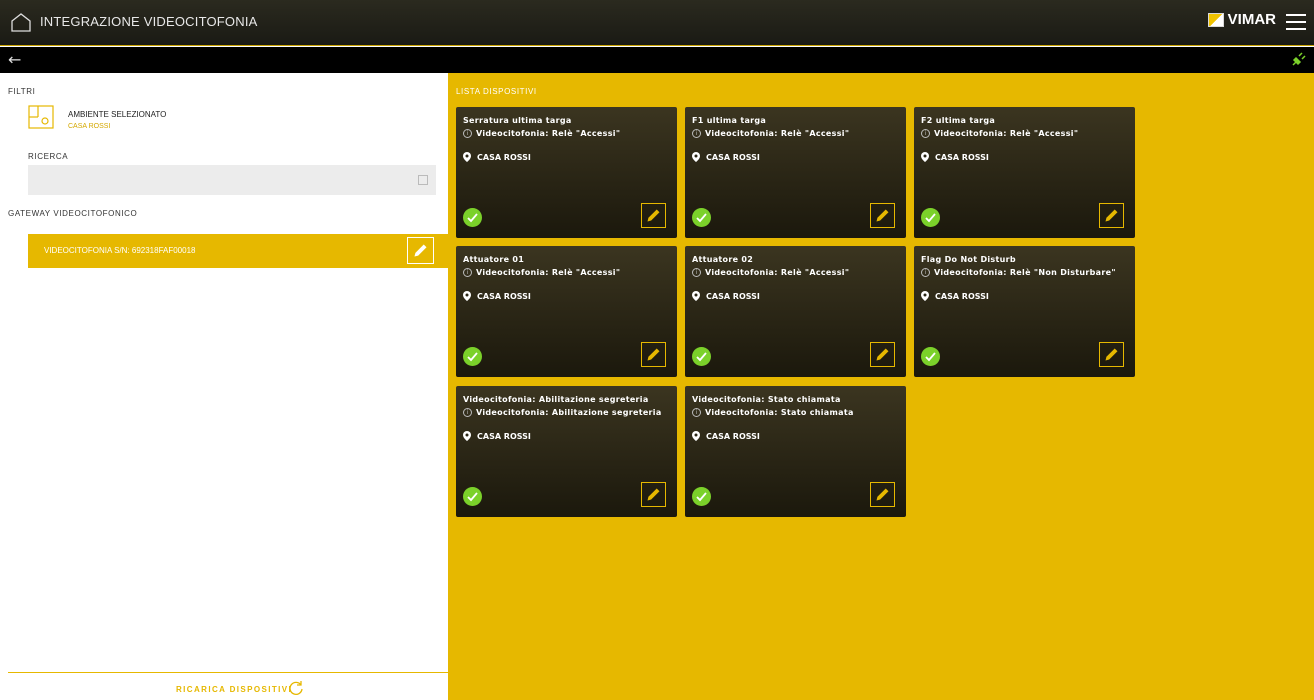 The image size is (1314, 700). I want to click on search-input, so click(232, 180).